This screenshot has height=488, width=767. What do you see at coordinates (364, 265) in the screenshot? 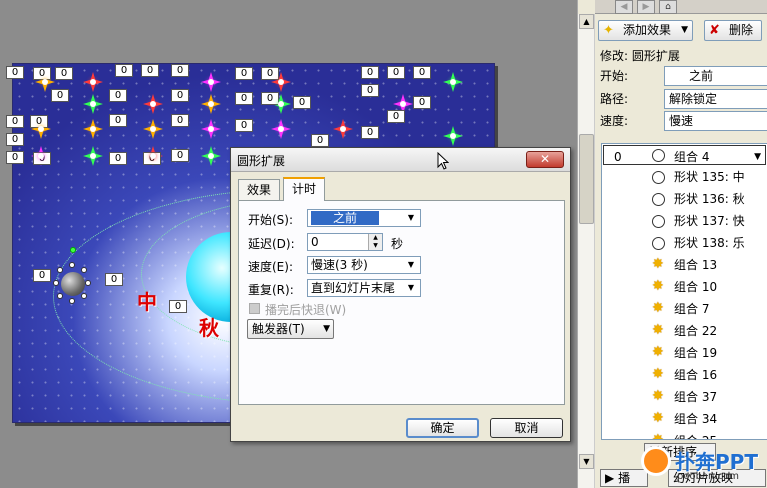
I see `speed-select: 慢速(3 秒) ▼` at bounding box center [364, 265].